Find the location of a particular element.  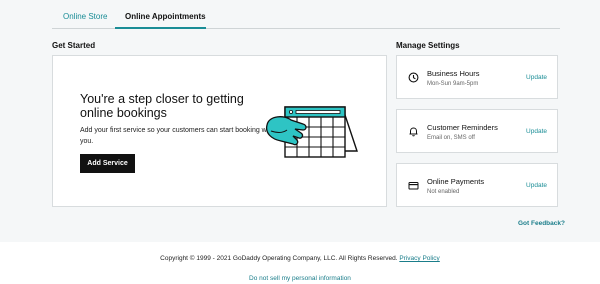

manage-settings-heading: Manage Settings is located at coordinates (428, 45).